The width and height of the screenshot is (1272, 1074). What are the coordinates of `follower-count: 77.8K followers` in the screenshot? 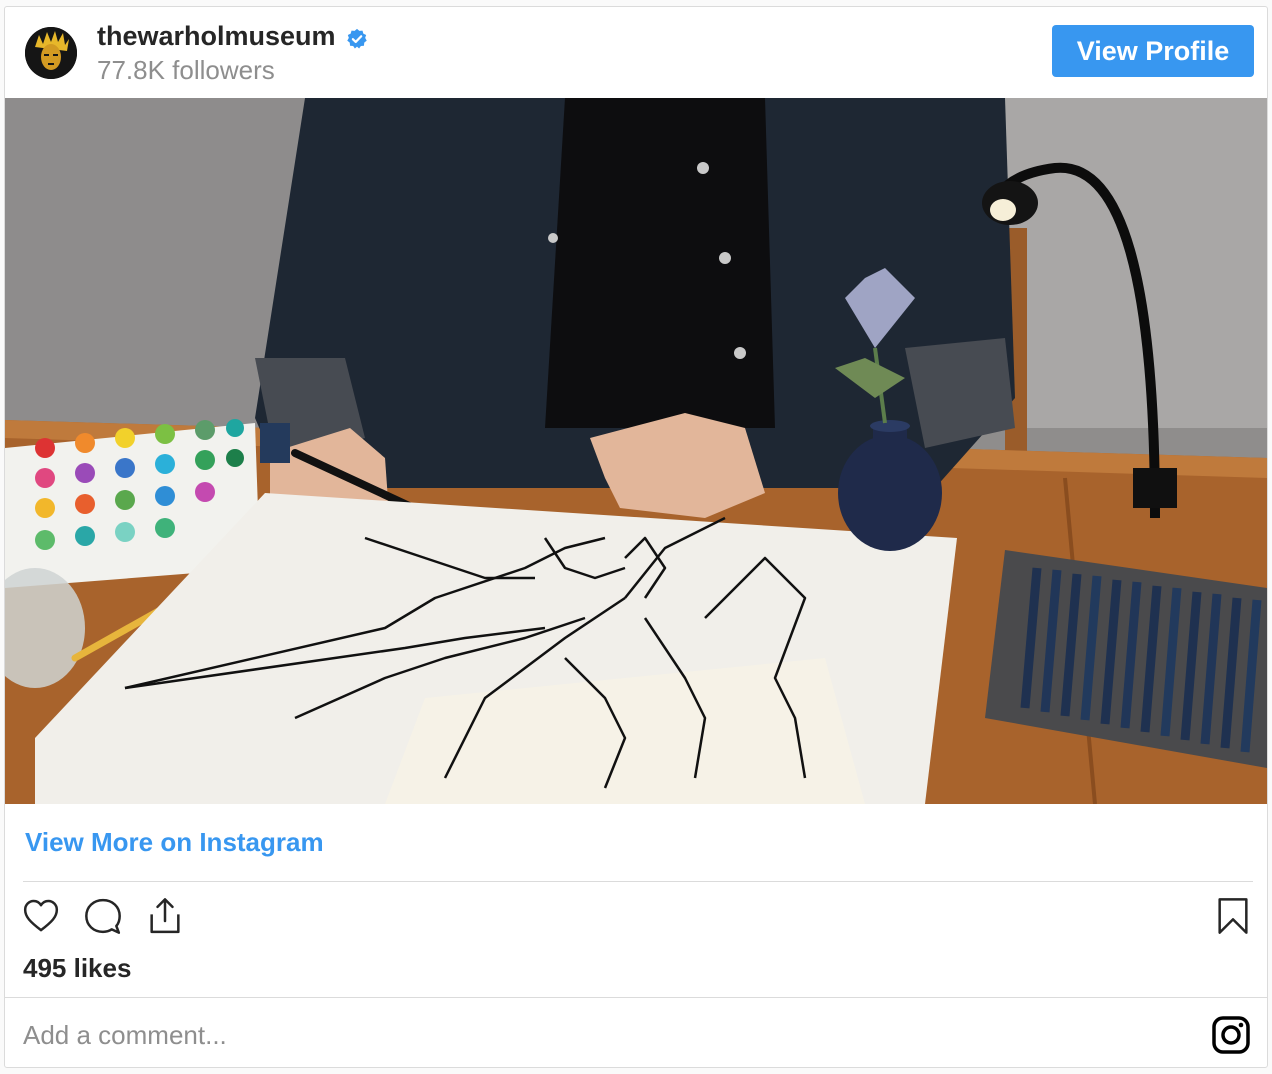 It's located at (186, 70).